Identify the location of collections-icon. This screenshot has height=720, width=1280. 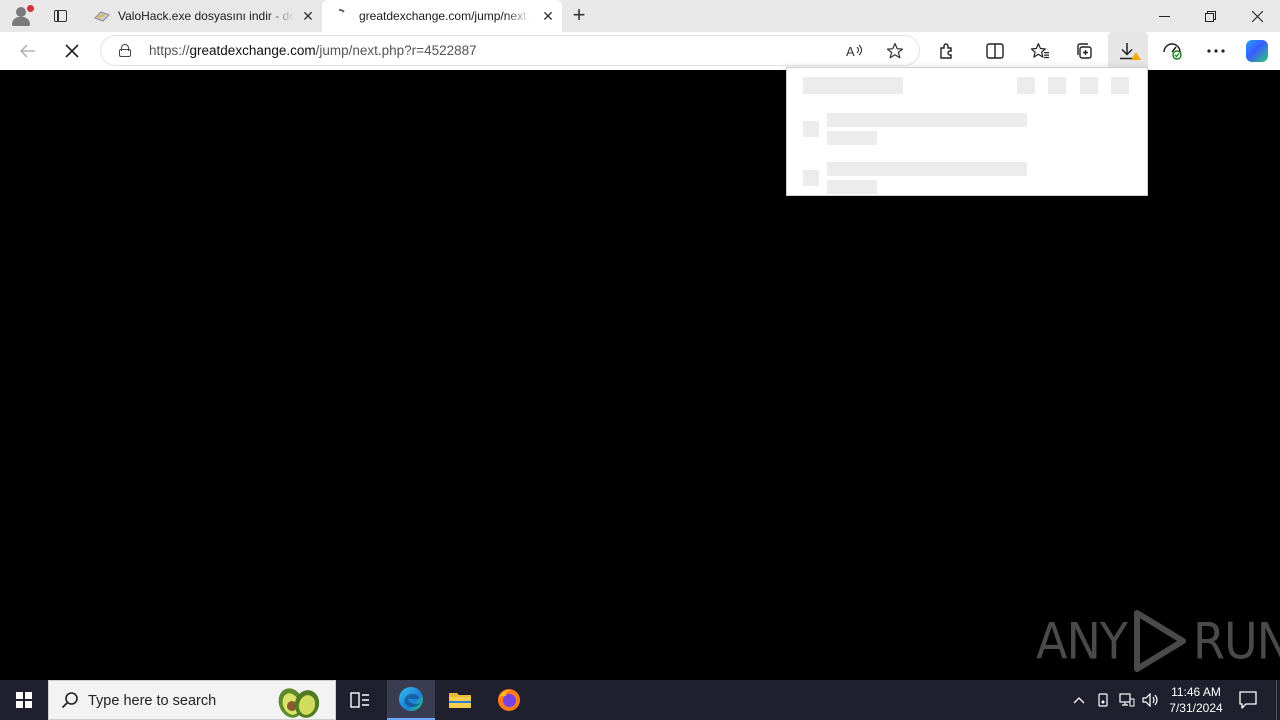
(1084, 51).